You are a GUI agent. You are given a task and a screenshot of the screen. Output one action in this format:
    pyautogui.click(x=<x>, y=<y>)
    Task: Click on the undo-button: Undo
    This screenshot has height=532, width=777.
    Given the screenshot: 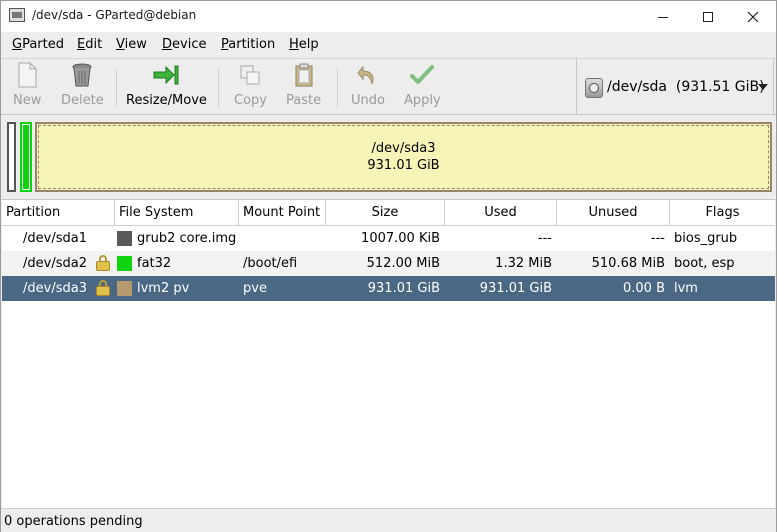 What is the action you would take?
    pyautogui.click(x=368, y=87)
    